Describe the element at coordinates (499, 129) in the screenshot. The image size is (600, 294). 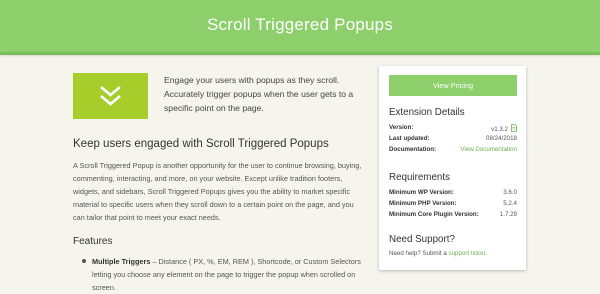
I see `version-value: v1.3.2` at that location.